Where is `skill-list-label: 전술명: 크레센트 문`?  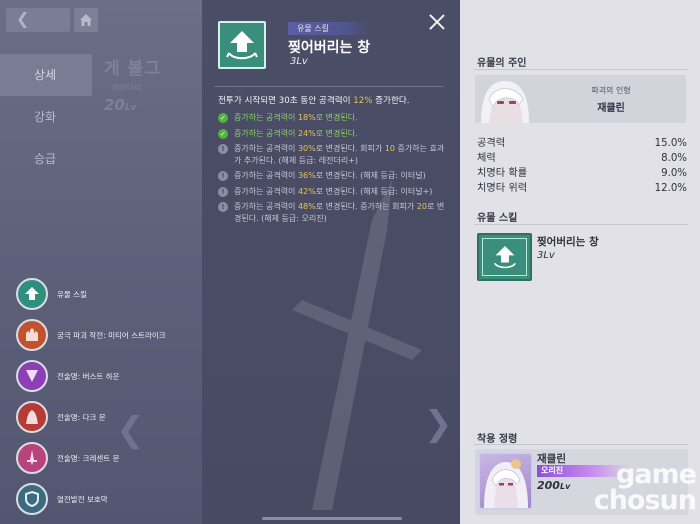 skill-list-label: 전술명: 크레센트 문 is located at coordinates (88, 458).